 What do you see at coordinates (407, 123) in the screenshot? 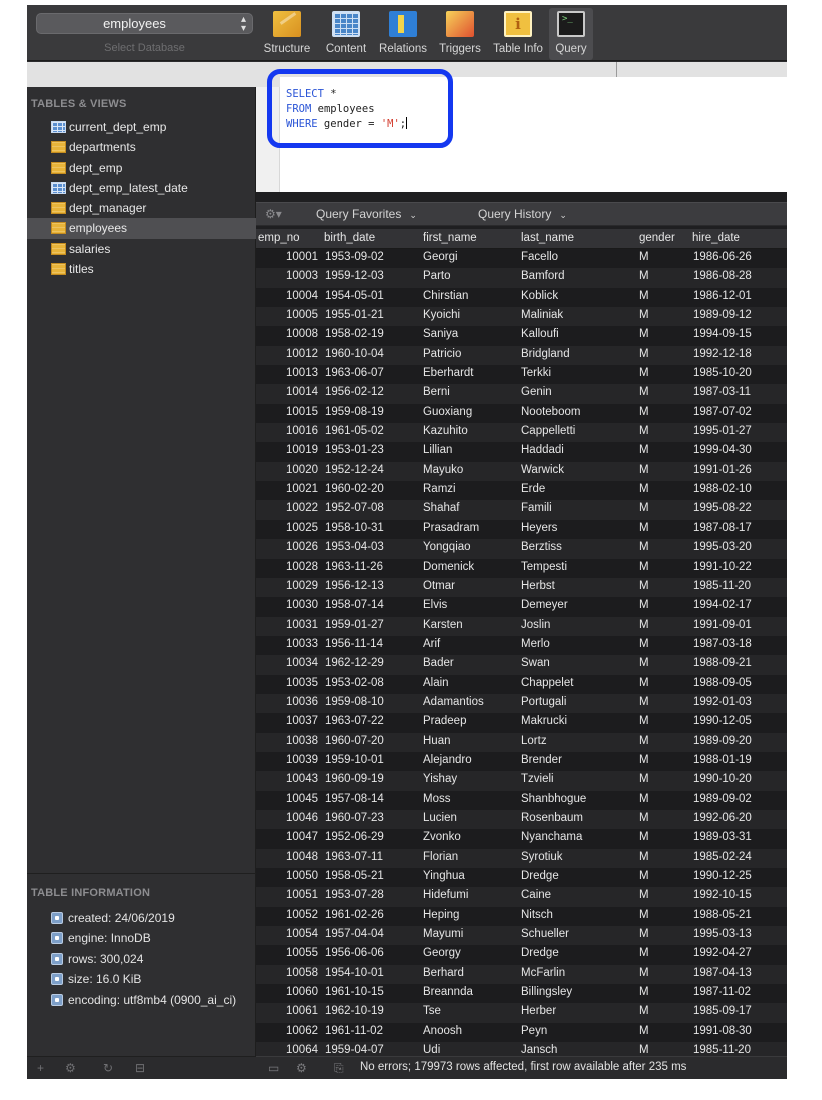
I see `text-caret` at bounding box center [407, 123].